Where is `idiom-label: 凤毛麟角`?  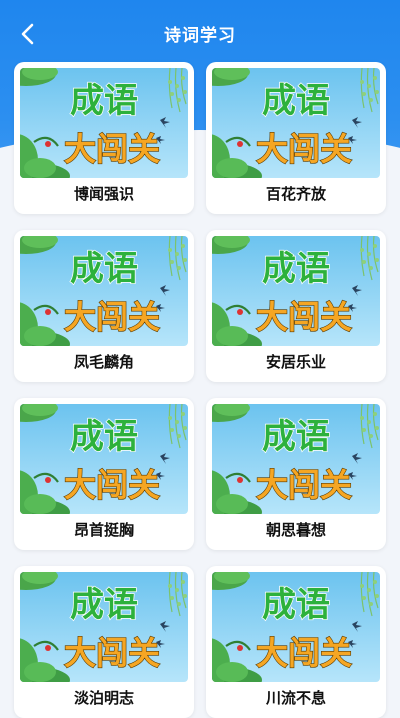 idiom-label: 凤毛麟角 is located at coordinates (103, 362).